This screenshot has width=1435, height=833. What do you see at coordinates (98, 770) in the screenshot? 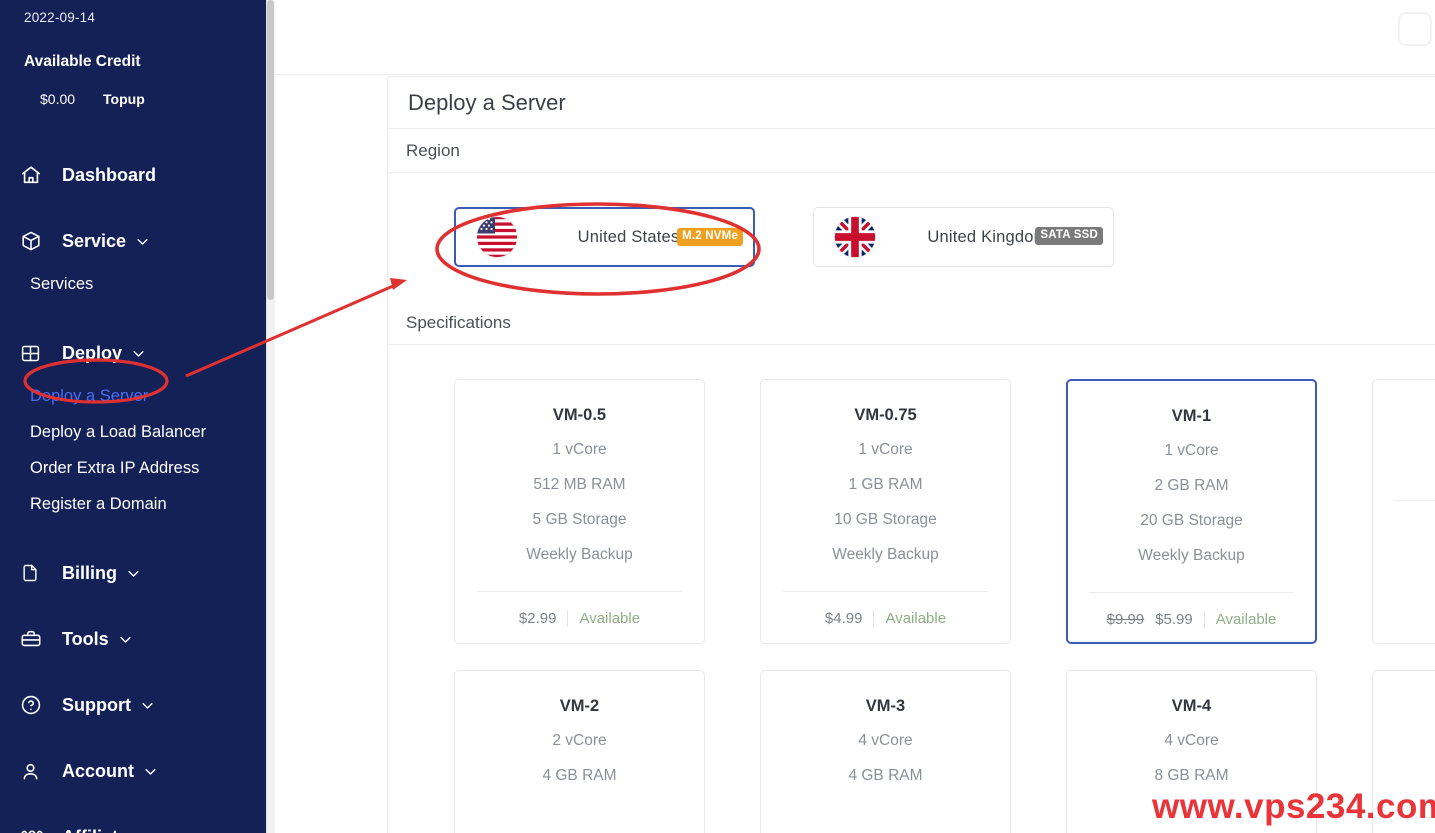
I see `sidebar-item-label: Account` at bounding box center [98, 770].